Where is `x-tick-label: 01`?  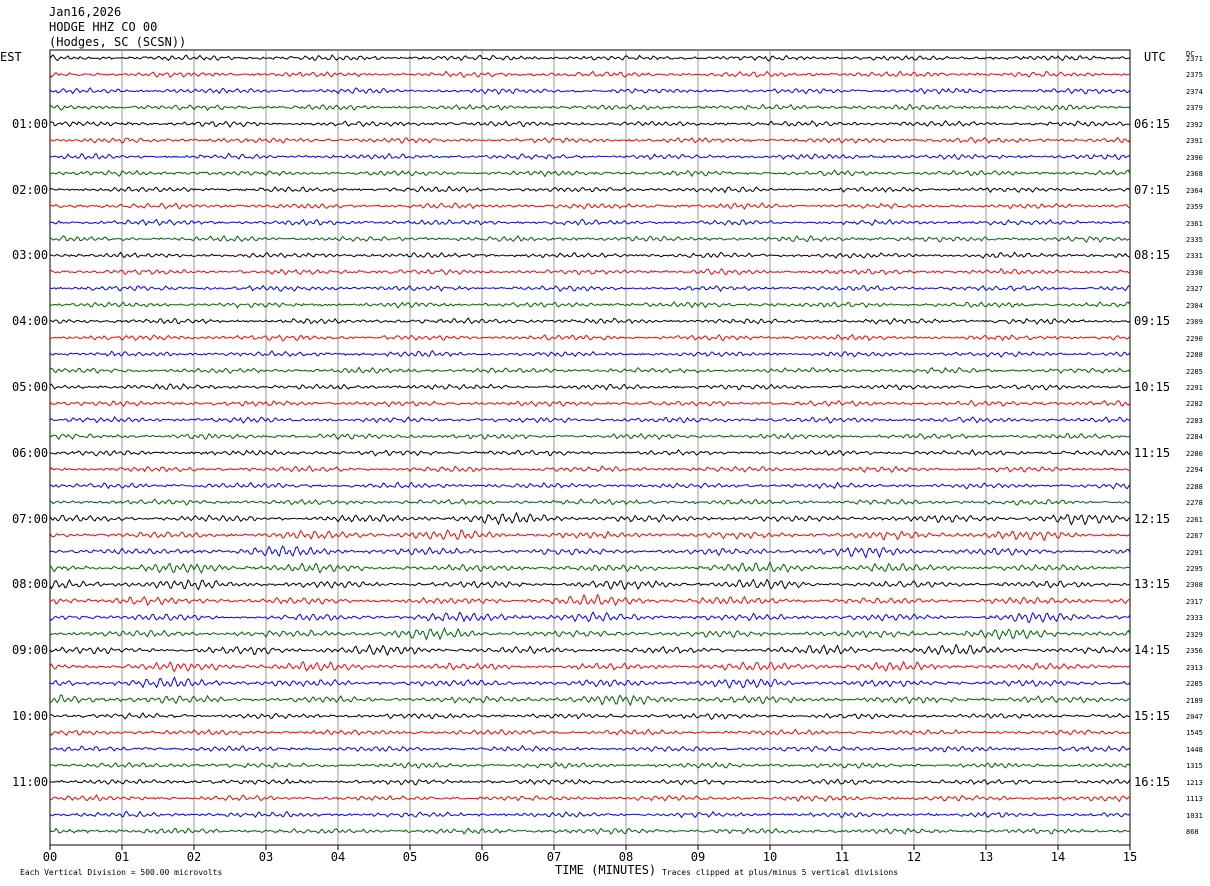 x-tick-label: 01 is located at coordinates (122, 857).